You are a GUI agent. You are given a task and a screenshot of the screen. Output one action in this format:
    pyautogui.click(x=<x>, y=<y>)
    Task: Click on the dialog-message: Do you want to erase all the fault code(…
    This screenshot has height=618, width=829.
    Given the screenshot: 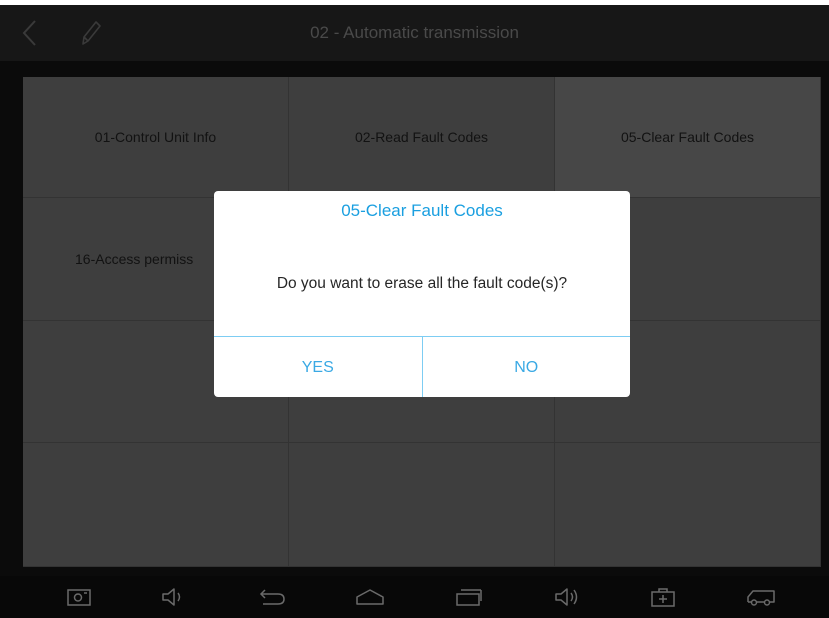 What is the action you would take?
    pyautogui.click(x=422, y=283)
    